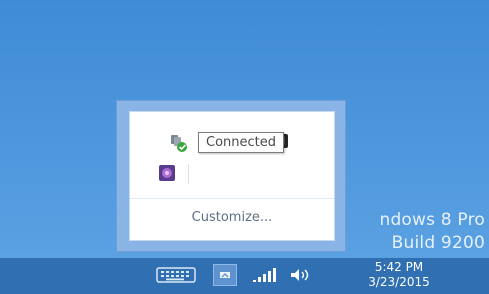 The height and width of the screenshot is (294, 489). I want to click on windows-watermark-line1: ndows 8 Pro, so click(432, 220).